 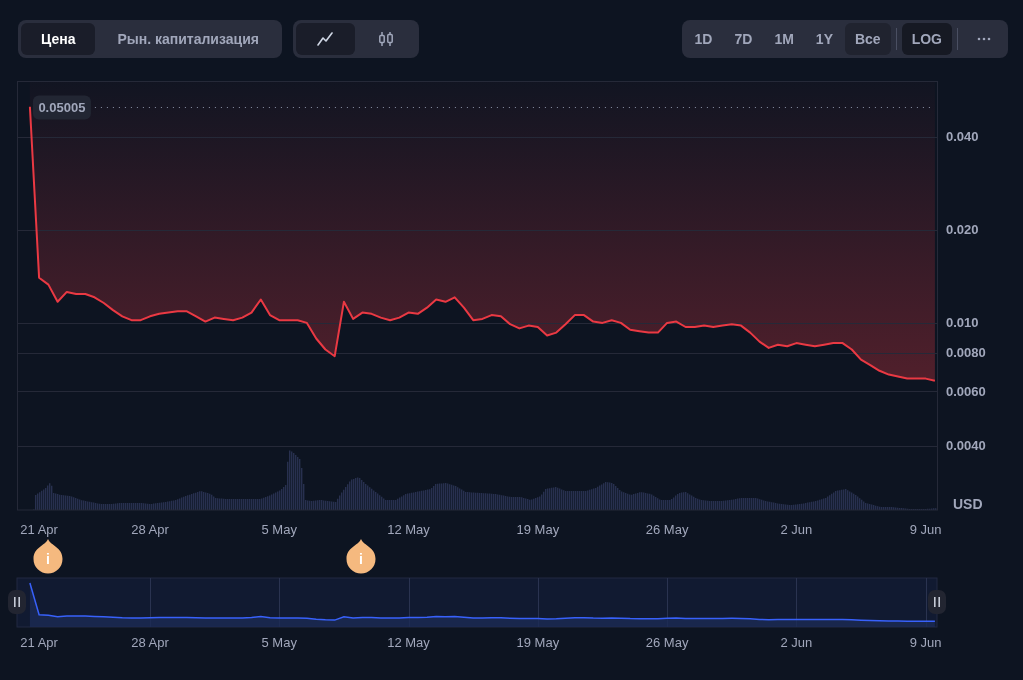 I want to click on currency-label: USD, so click(x=968, y=504).